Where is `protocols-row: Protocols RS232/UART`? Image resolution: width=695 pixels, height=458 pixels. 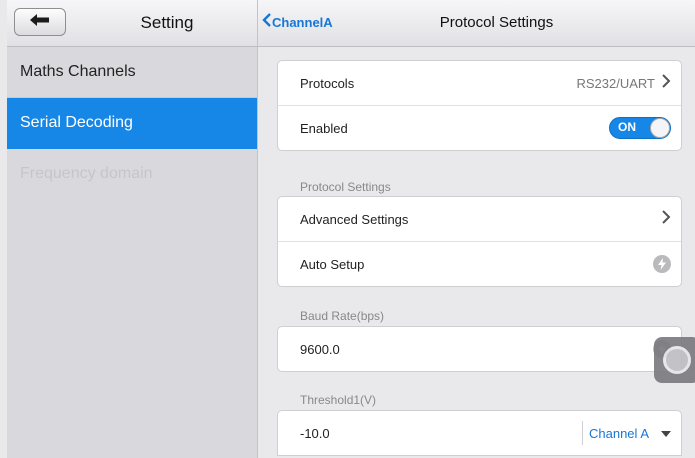
protocols-row: Protocols RS232/UART is located at coordinates (479, 83).